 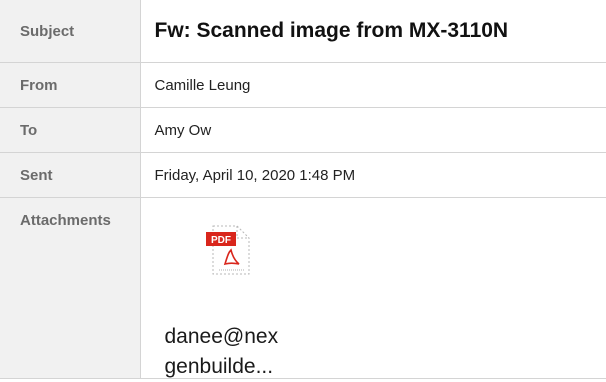 I want to click on to-label: To, so click(x=70, y=130).